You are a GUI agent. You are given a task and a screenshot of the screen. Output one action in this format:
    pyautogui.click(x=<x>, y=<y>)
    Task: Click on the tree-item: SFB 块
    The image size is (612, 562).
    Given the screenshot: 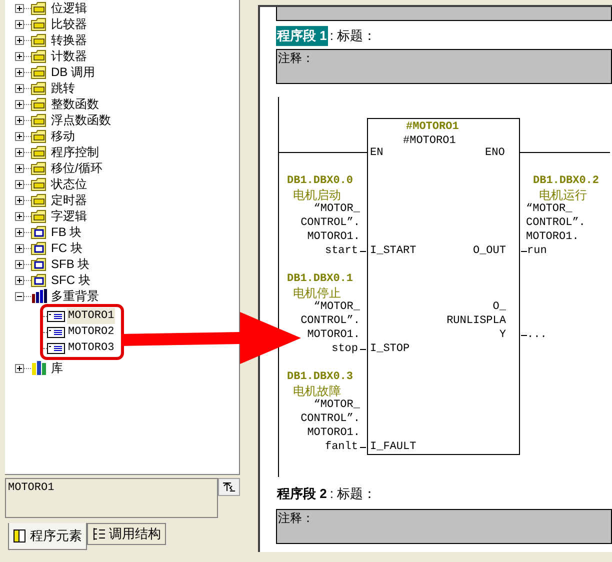 What is the action you would take?
    pyautogui.click(x=70, y=264)
    